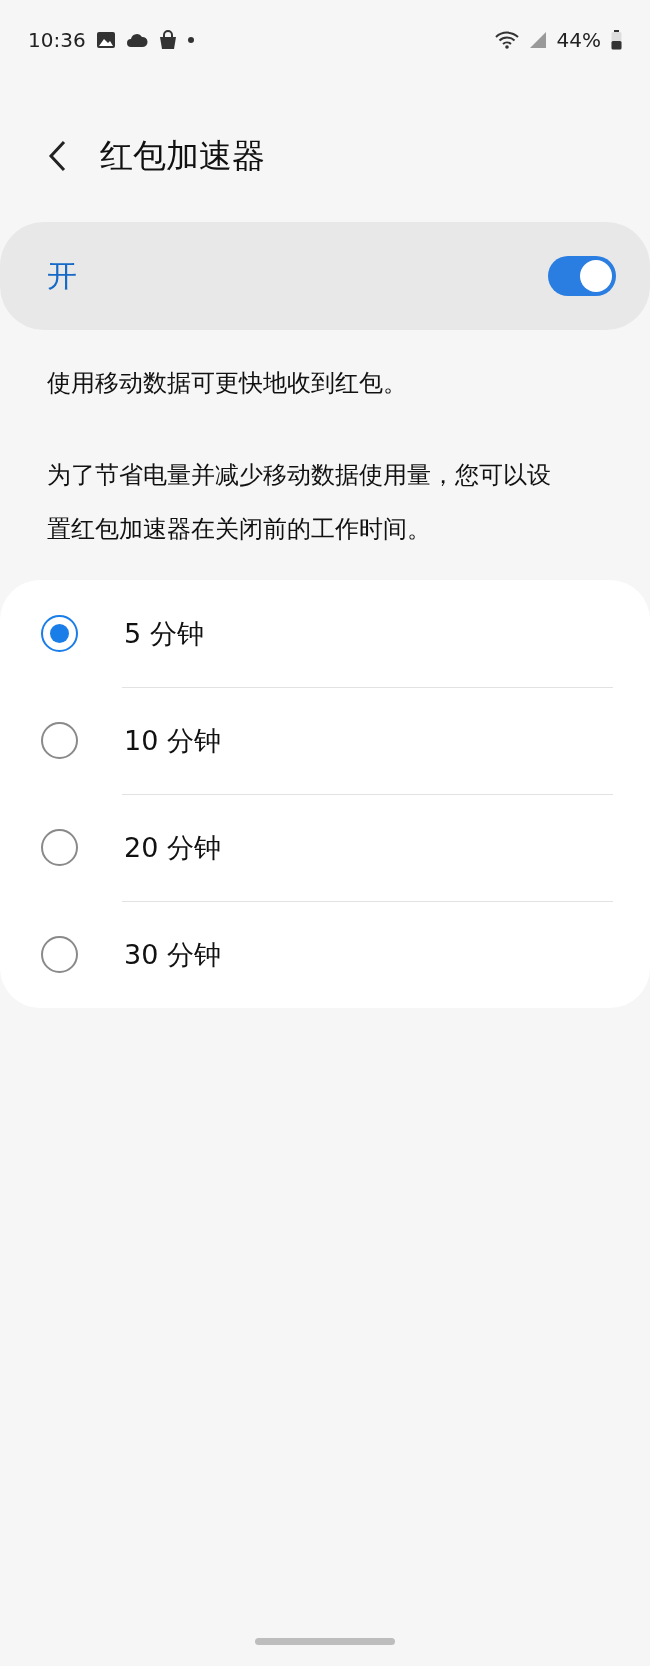  I want to click on shopping-bag-icon, so click(167, 40).